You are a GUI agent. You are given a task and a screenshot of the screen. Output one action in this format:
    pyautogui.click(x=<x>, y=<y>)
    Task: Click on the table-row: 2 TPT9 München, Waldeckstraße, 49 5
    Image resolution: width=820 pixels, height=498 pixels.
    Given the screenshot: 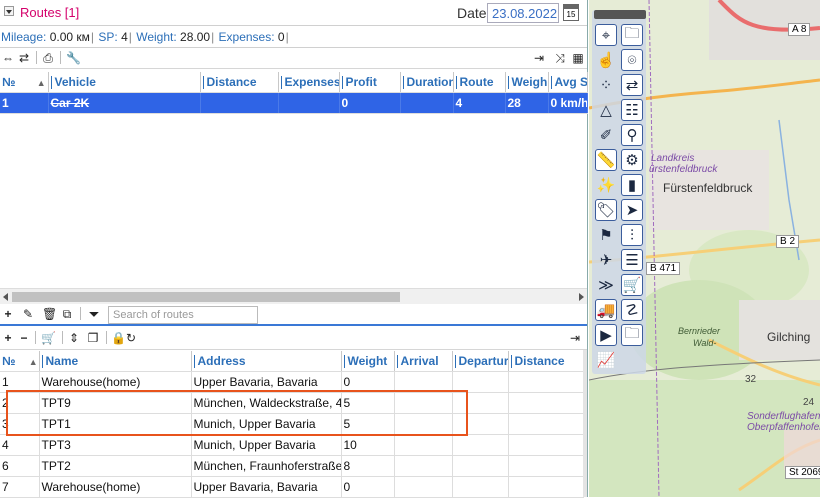 What is the action you would take?
    pyautogui.click(x=292, y=403)
    